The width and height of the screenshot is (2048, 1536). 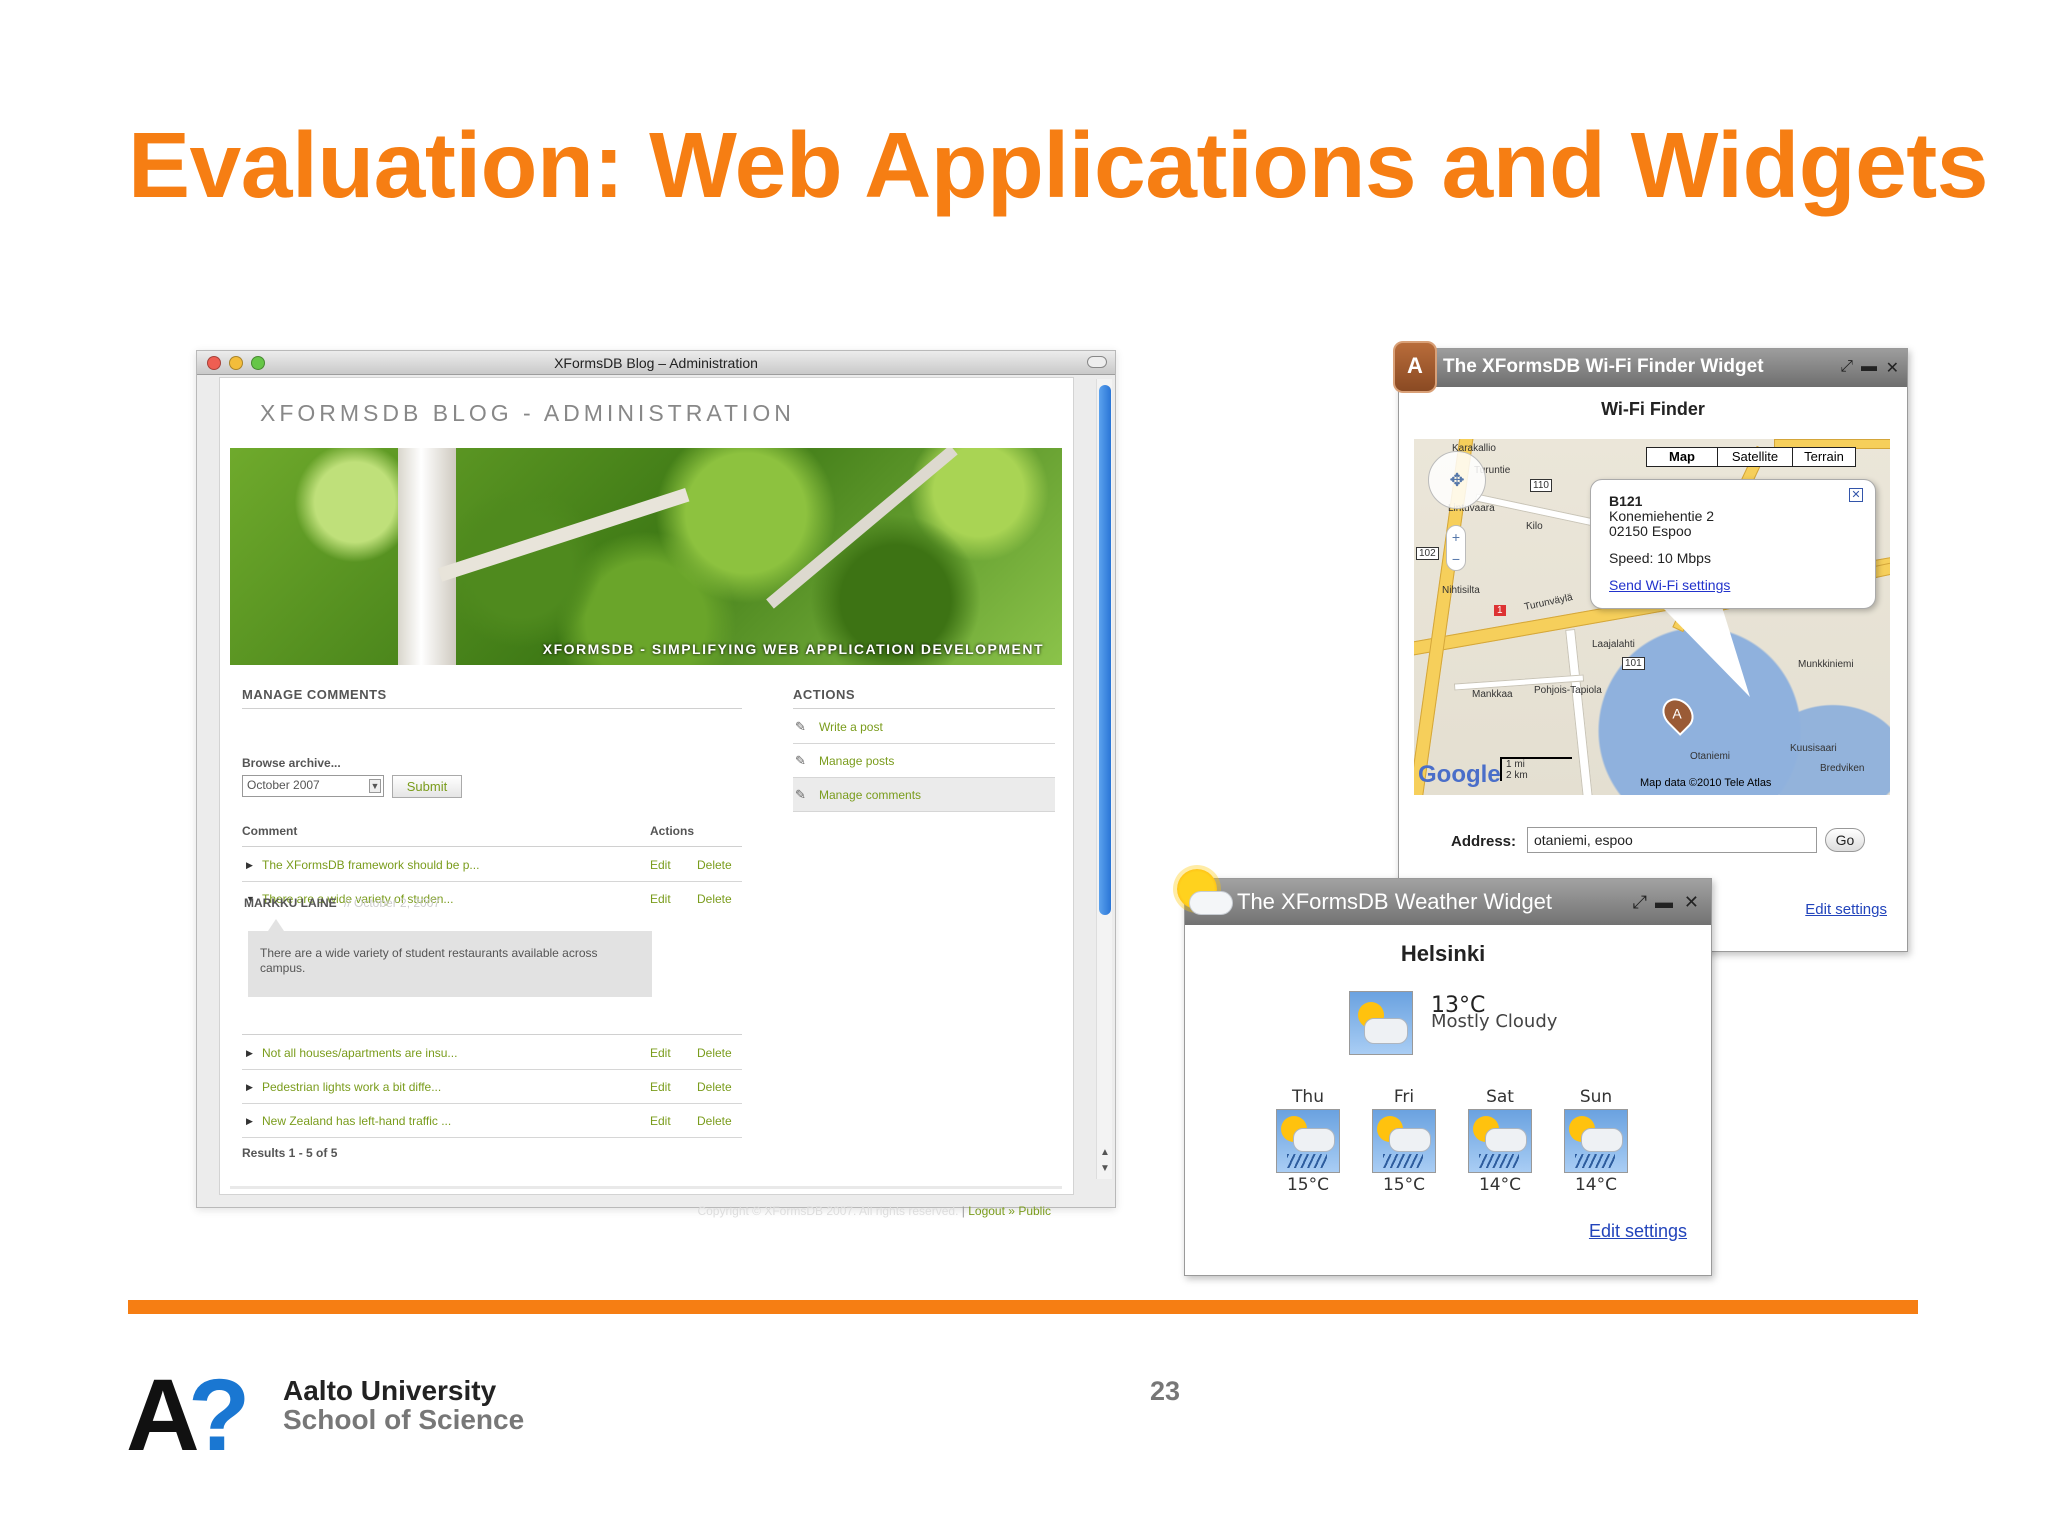 I want to click on action-link: Manage posts, so click(x=856, y=761).